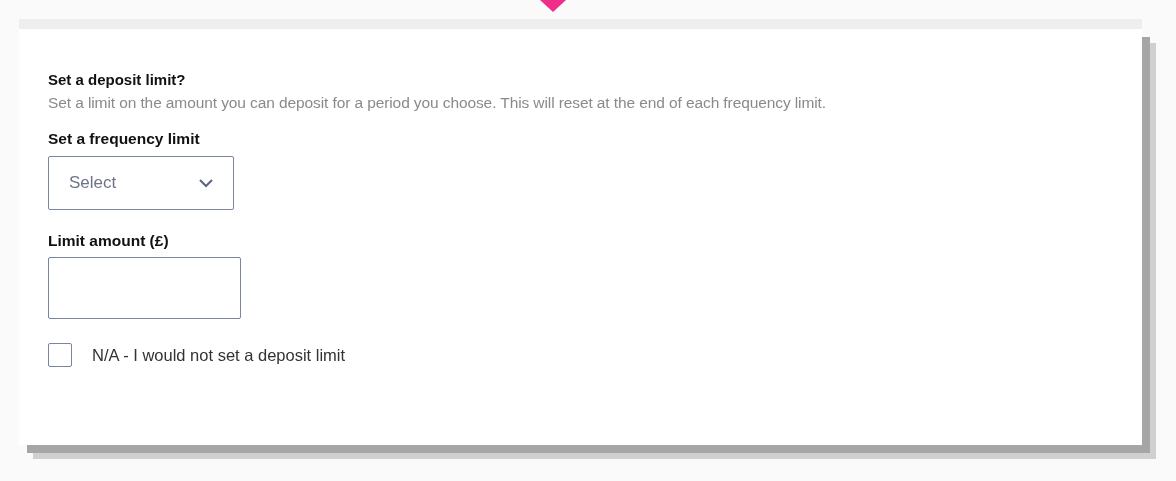 Image resolution: width=1176 pixels, height=481 pixels. I want to click on description: Set a limit on the amount you can deposit for a period you choose. This will reset at the end of each frequency limit., so click(437, 103).